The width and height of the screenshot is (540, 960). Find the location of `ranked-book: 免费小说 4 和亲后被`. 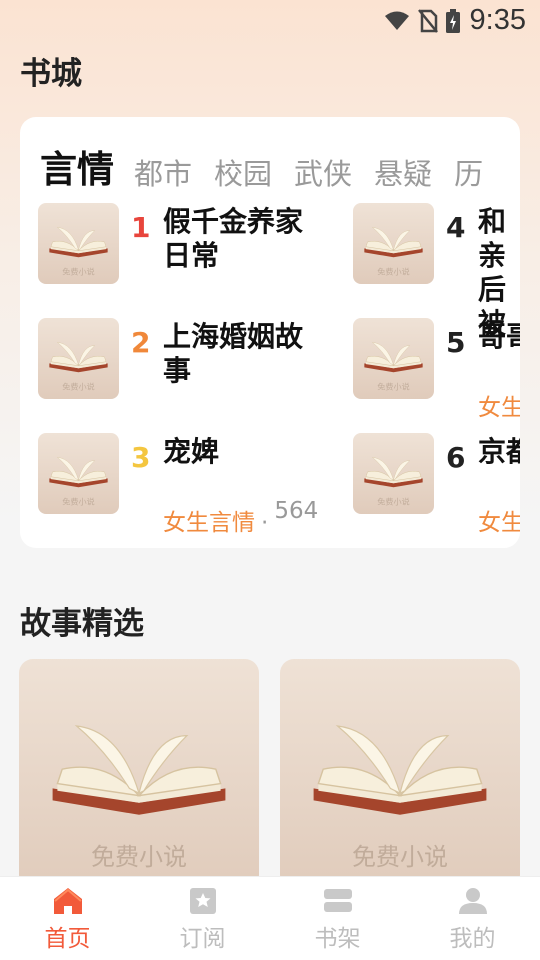

ranked-book: 免费小说 4 和亲后被 is located at coordinates (436, 271).